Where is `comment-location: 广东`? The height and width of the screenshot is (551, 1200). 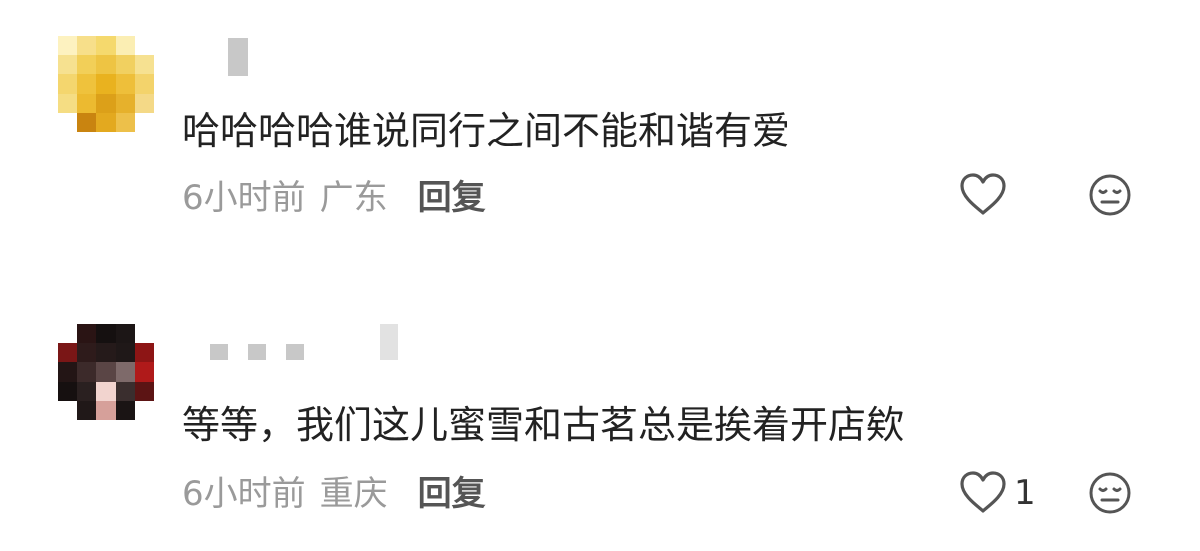 comment-location: 广东 is located at coordinates (353, 198).